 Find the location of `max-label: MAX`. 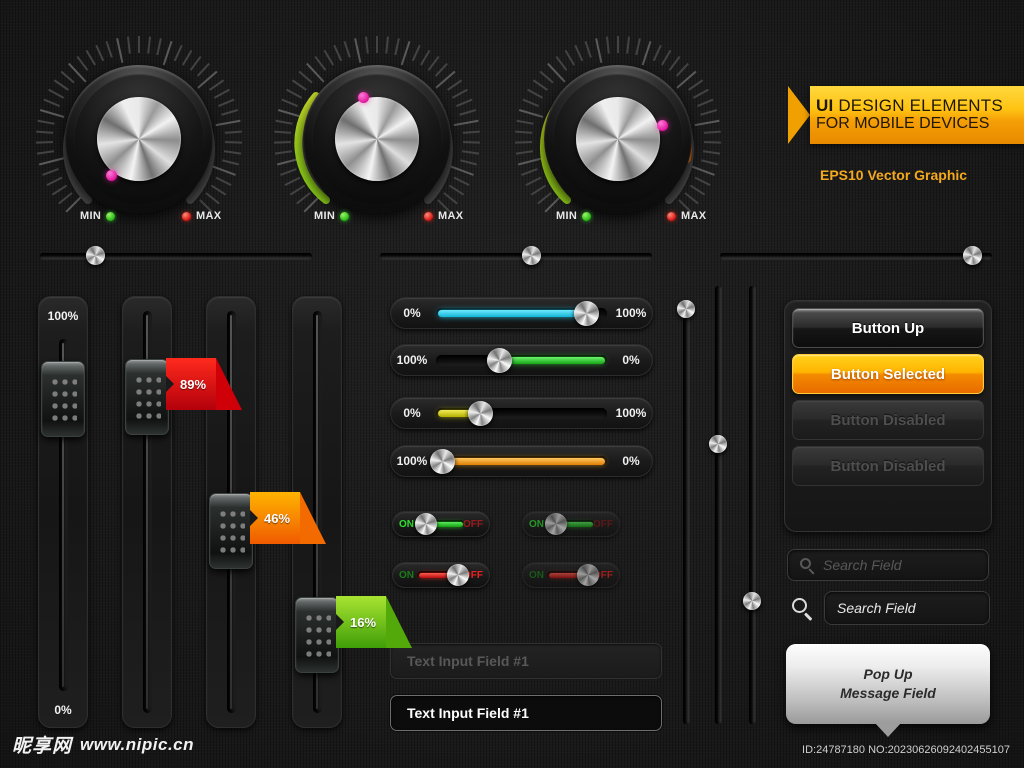

max-label: MAX is located at coordinates (209, 216).